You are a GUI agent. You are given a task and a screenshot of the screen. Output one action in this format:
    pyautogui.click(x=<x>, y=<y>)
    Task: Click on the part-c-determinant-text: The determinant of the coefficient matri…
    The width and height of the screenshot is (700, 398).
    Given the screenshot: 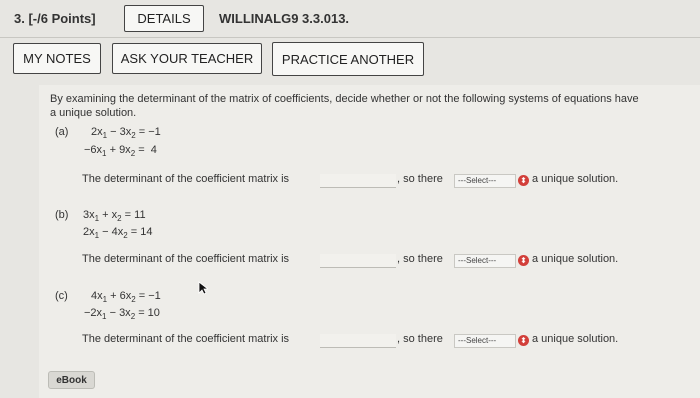 What is the action you would take?
    pyautogui.click(x=186, y=339)
    